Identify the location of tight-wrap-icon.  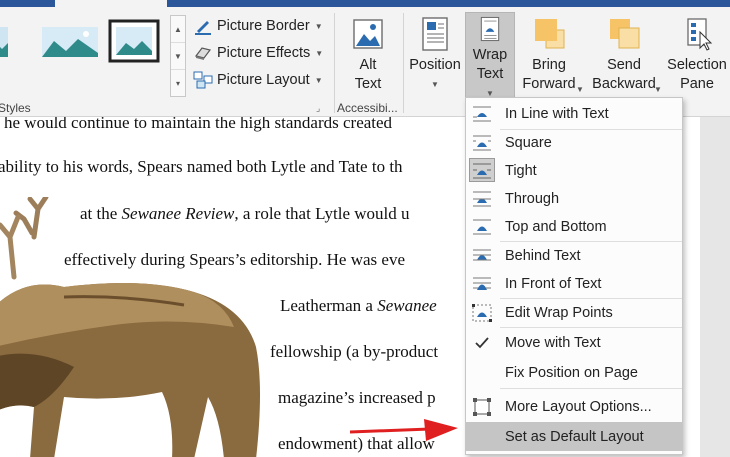
(482, 171).